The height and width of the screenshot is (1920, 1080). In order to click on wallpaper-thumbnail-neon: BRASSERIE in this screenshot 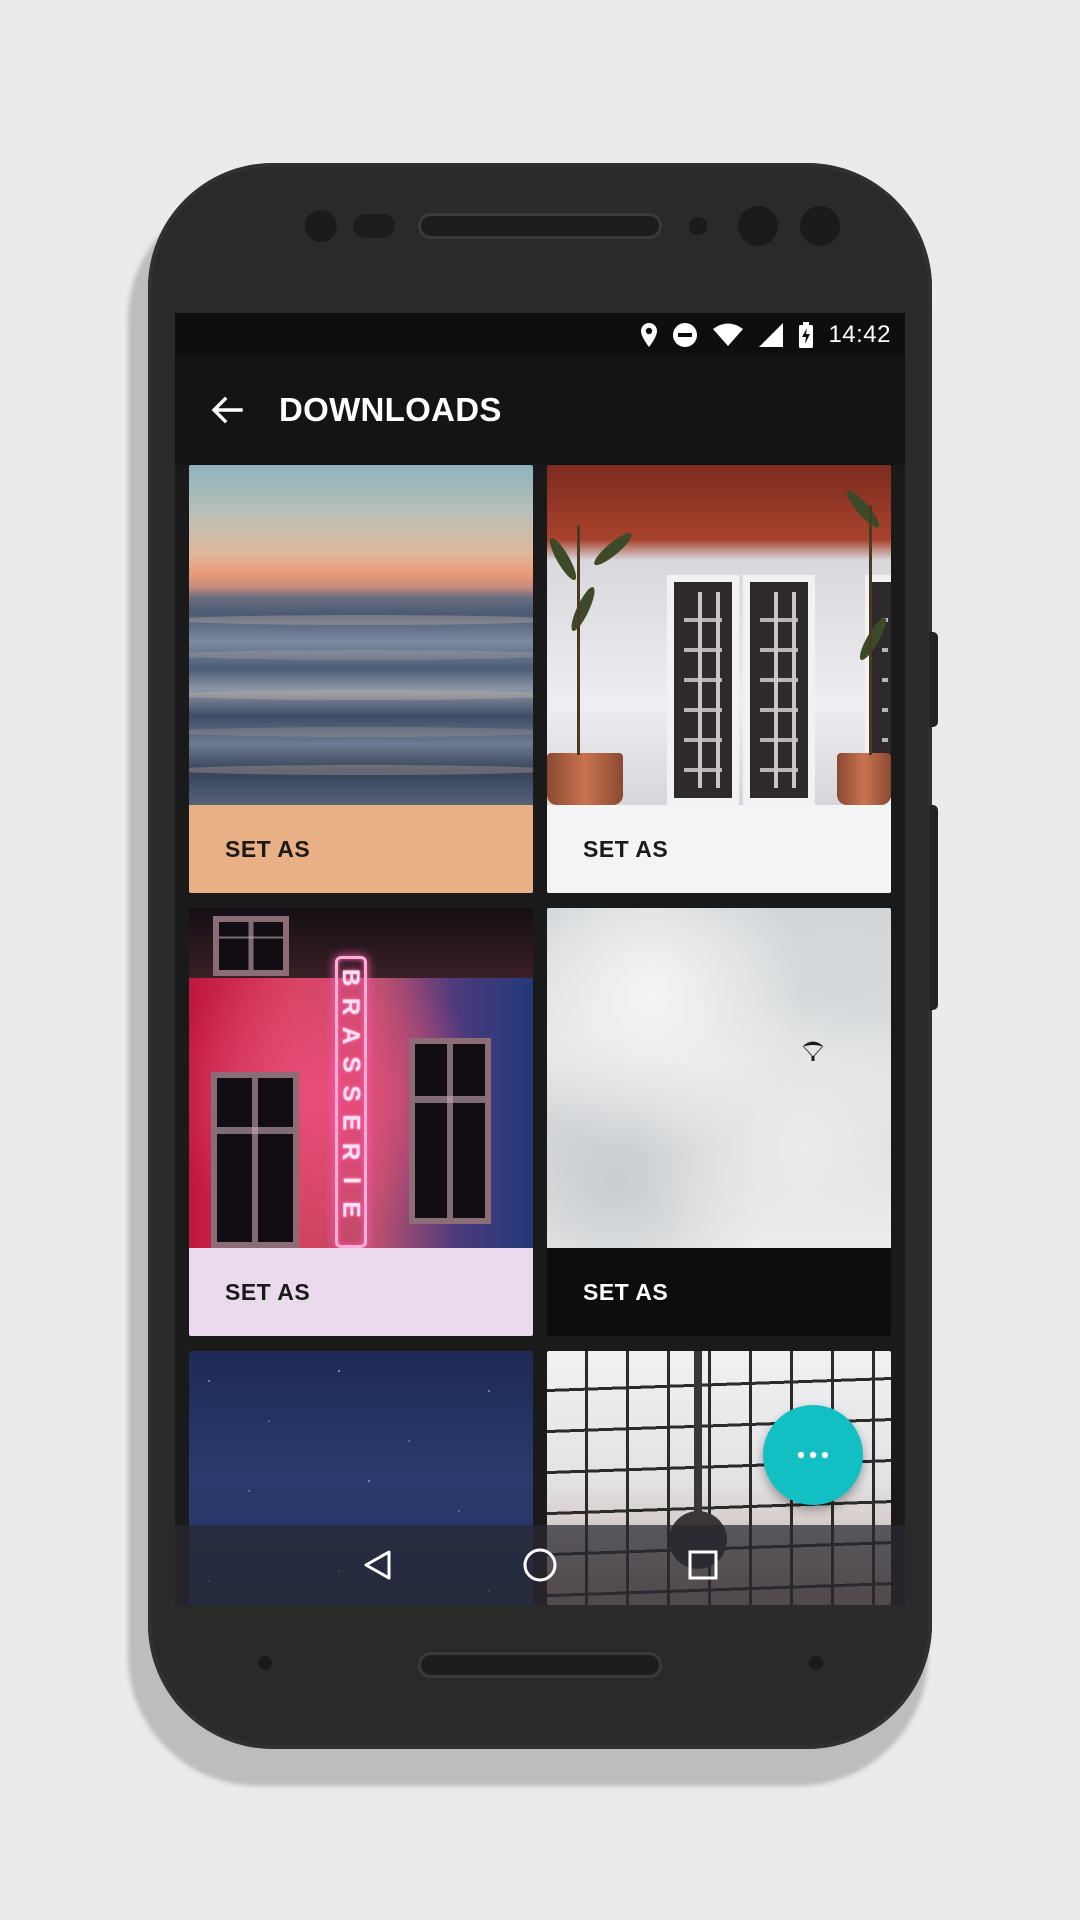, I will do `click(361, 1078)`.